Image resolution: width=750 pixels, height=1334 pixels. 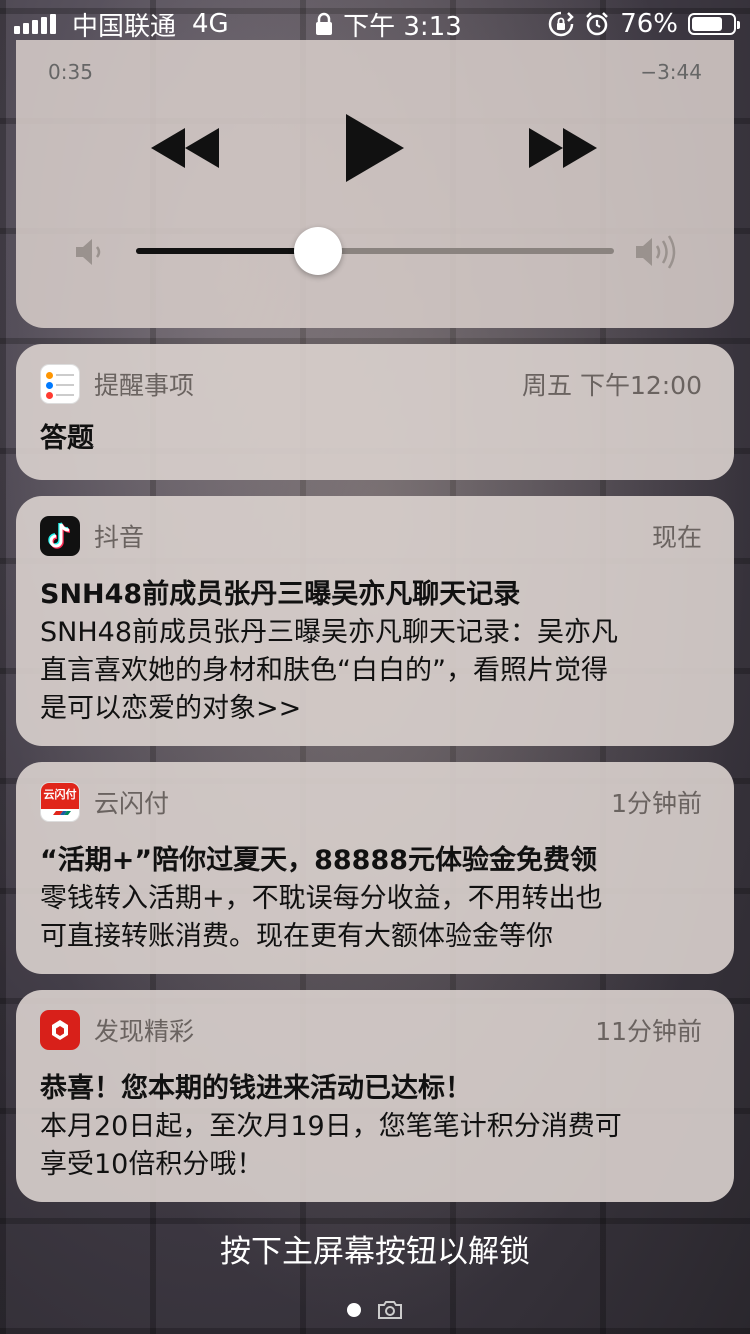 I want to click on notification-app-name: 抖音, so click(x=119, y=537).